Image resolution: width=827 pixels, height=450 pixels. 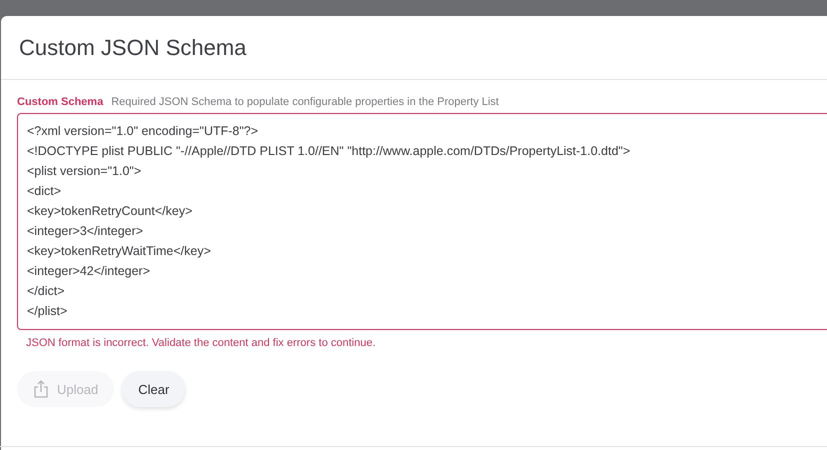 What do you see at coordinates (132, 47) in the screenshot?
I see `dialog-title: Custom JSON Schema` at bounding box center [132, 47].